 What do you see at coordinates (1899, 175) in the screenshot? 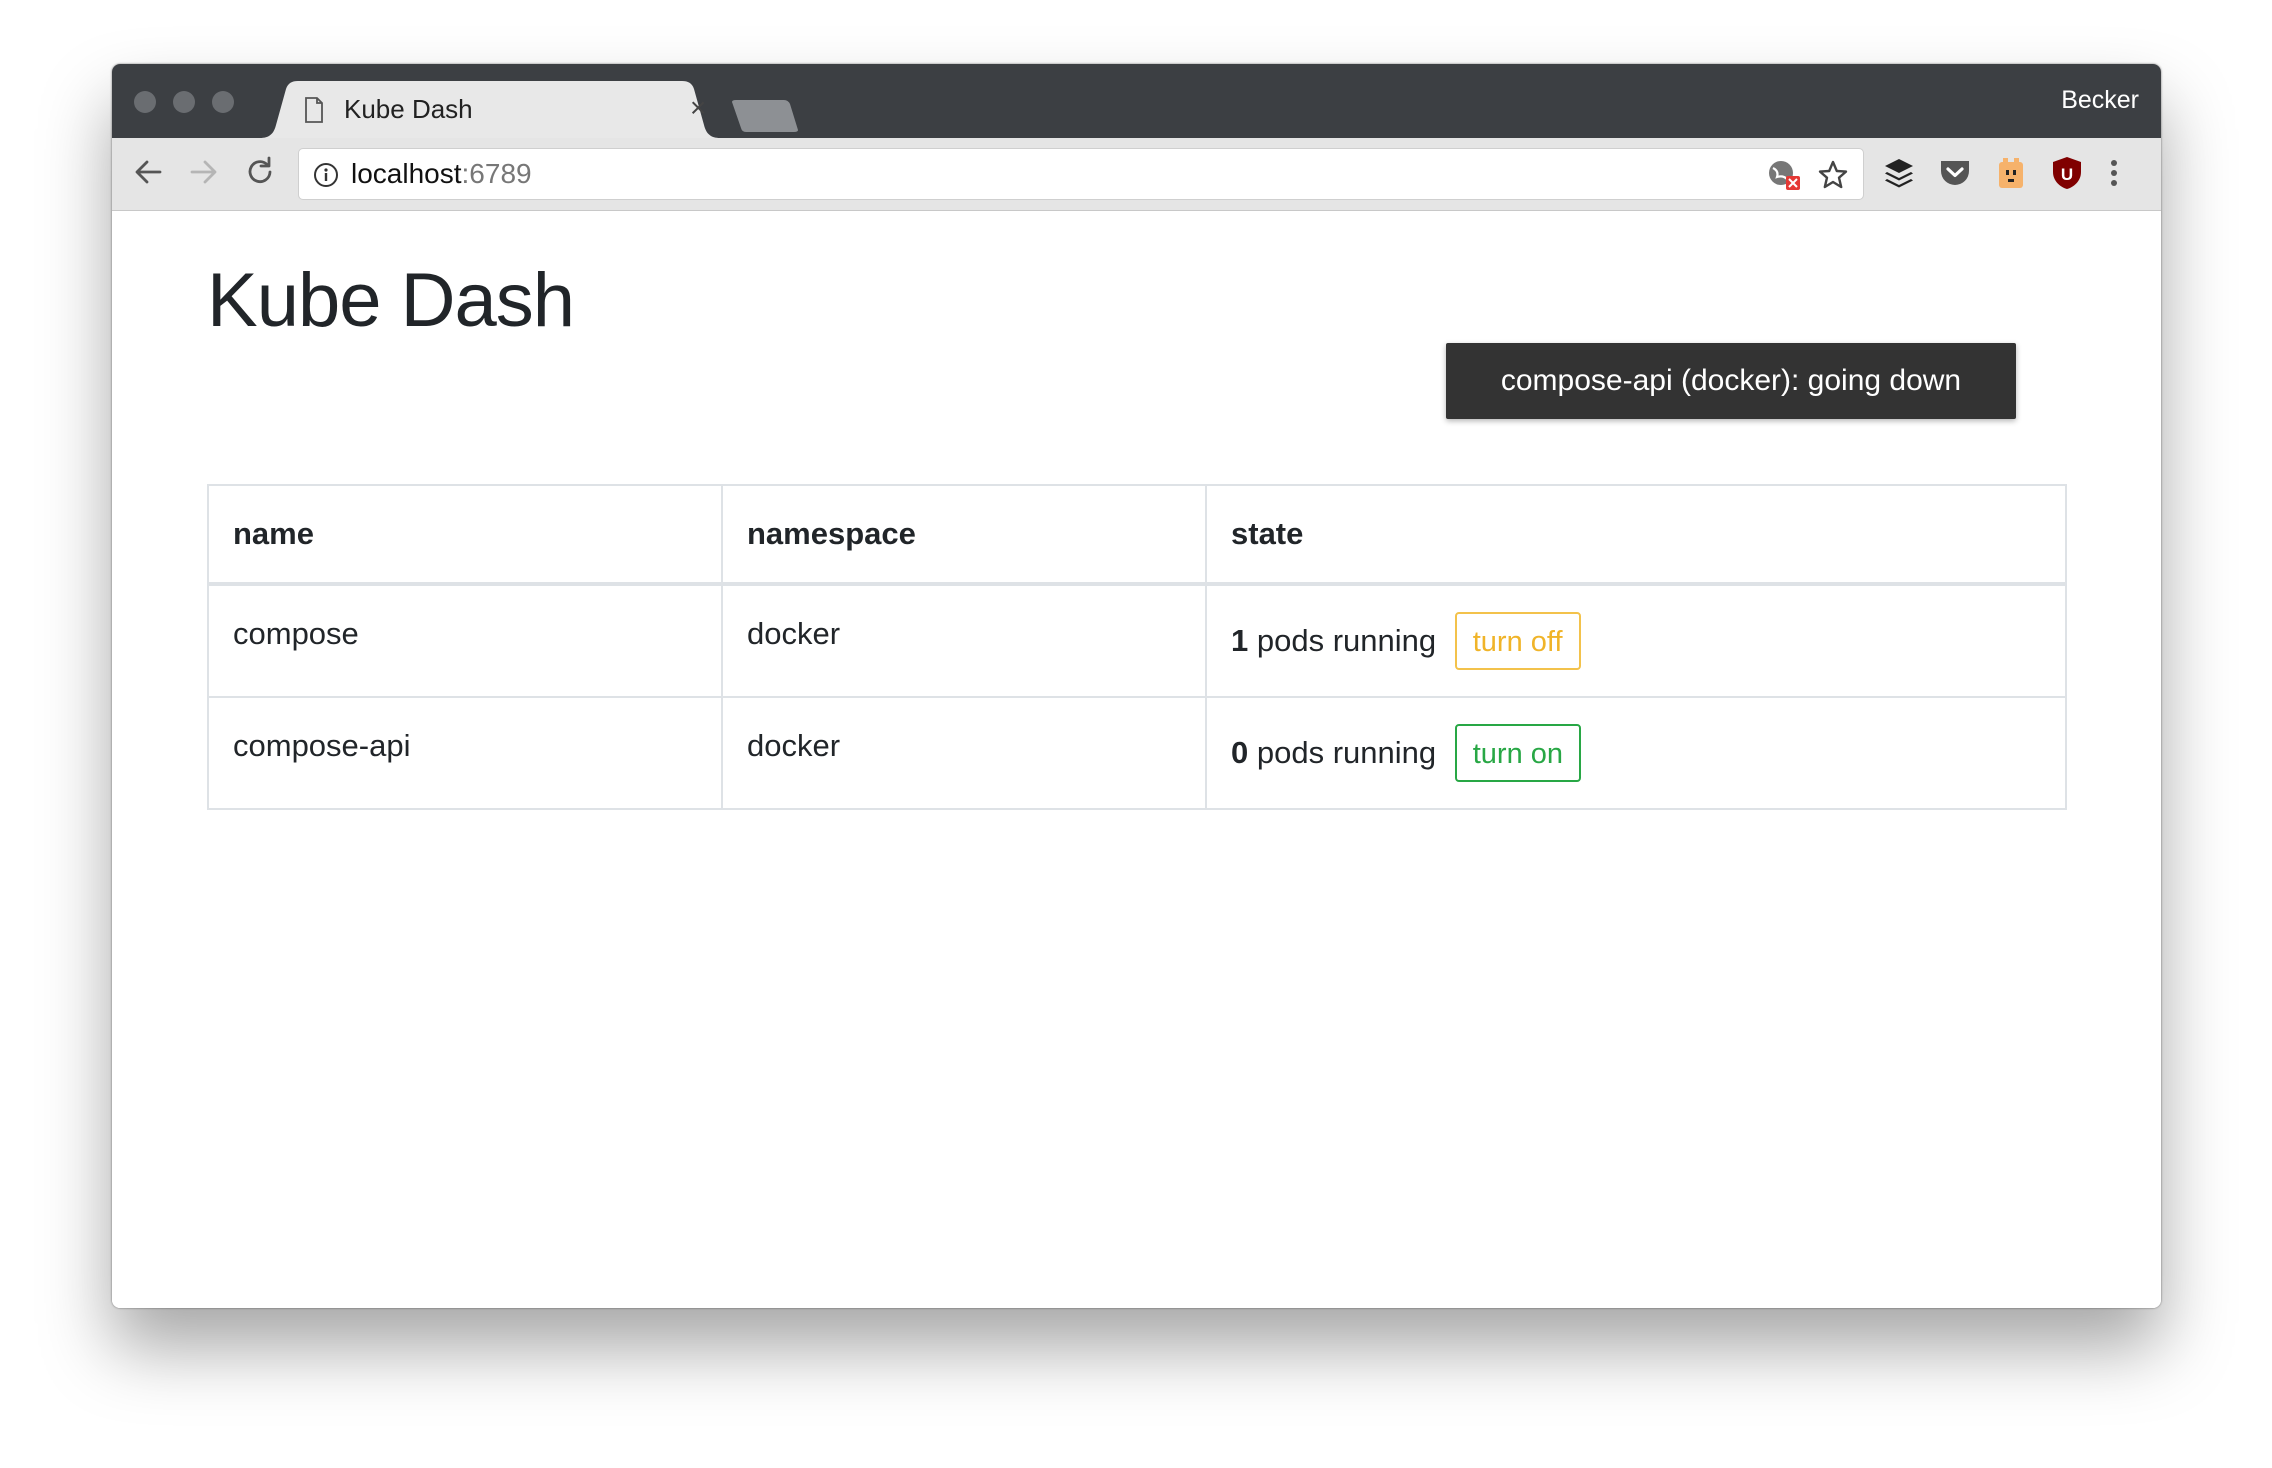
I see `buffer-stack-icon` at bounding box center [1899, 175].